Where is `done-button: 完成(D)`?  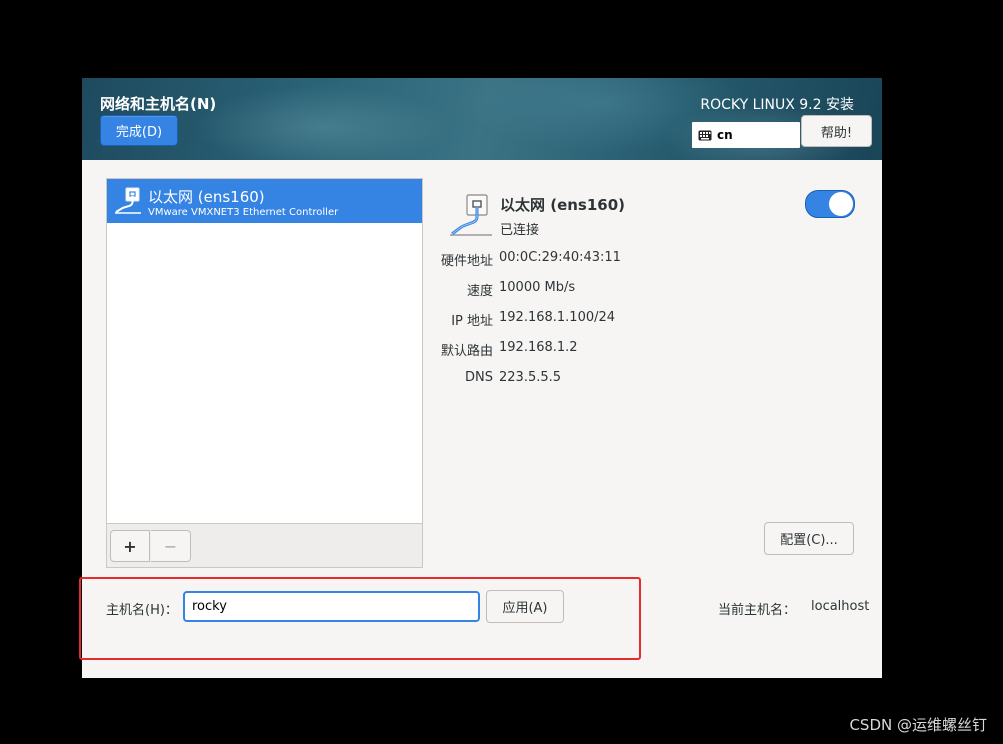
done-button: 完成(D) is located at coordinates (139, 130).